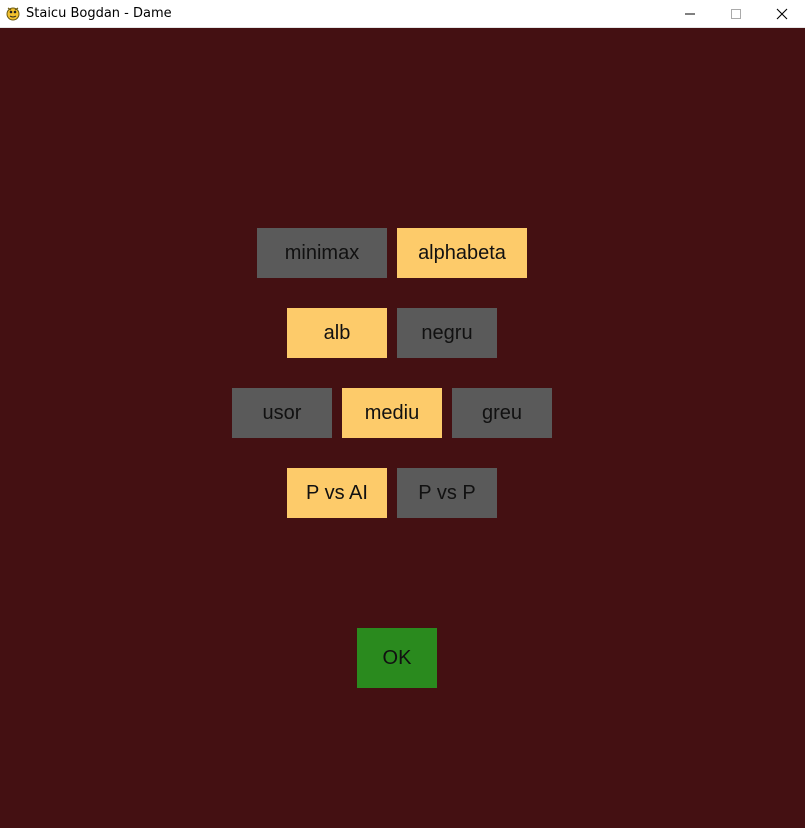  I want to click on close-icon, so click(782, 14).